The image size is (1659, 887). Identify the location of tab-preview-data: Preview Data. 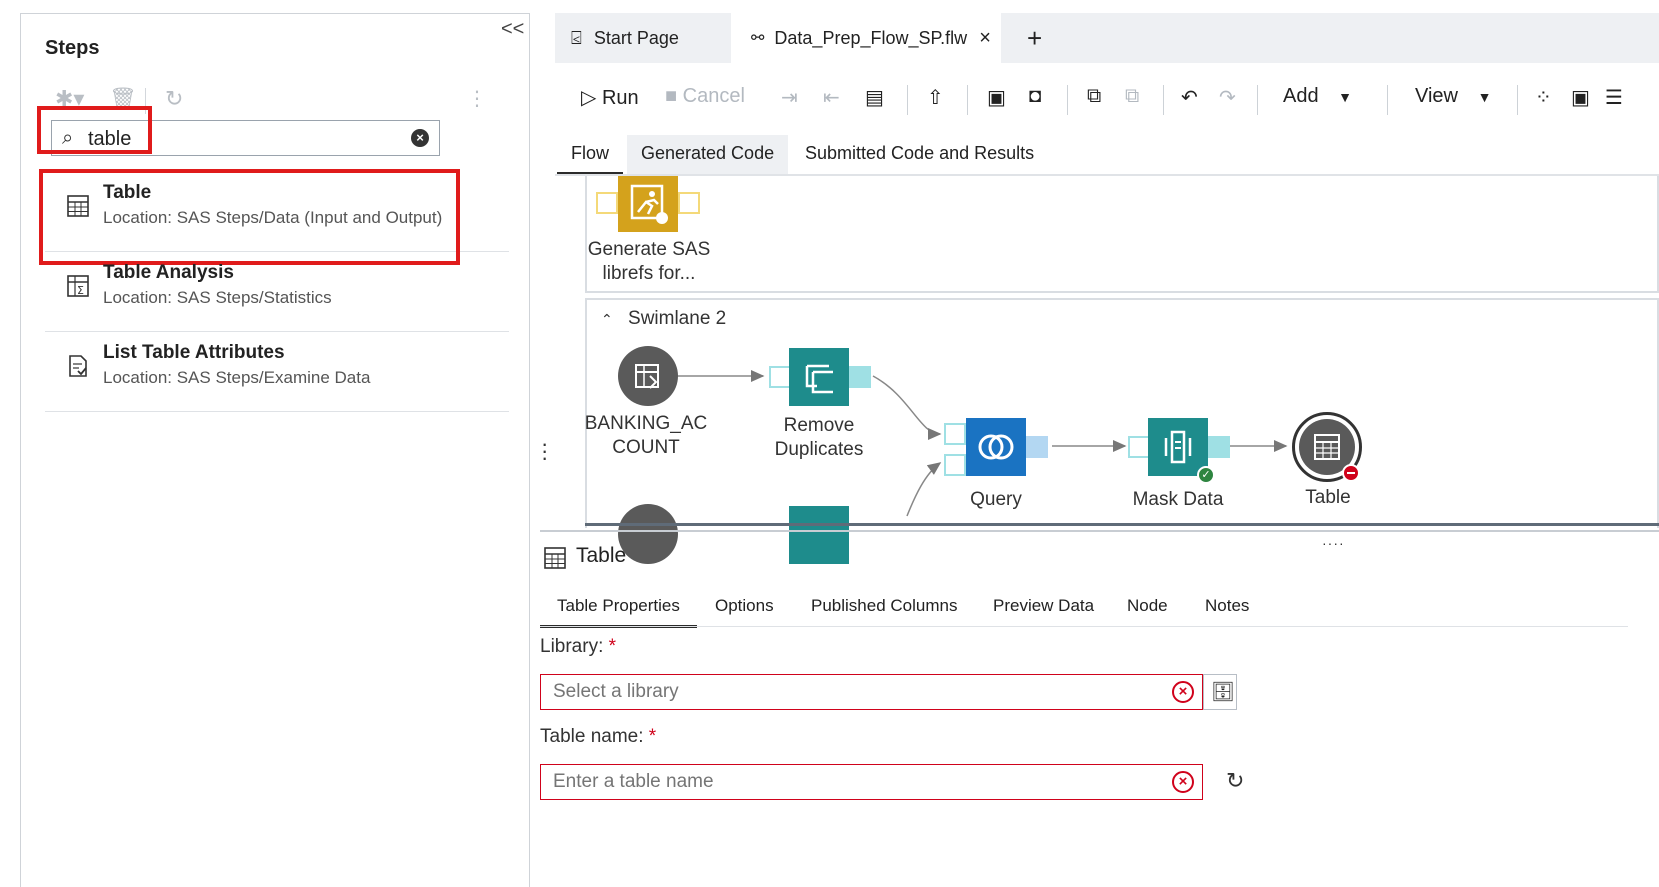
(1043, 607).